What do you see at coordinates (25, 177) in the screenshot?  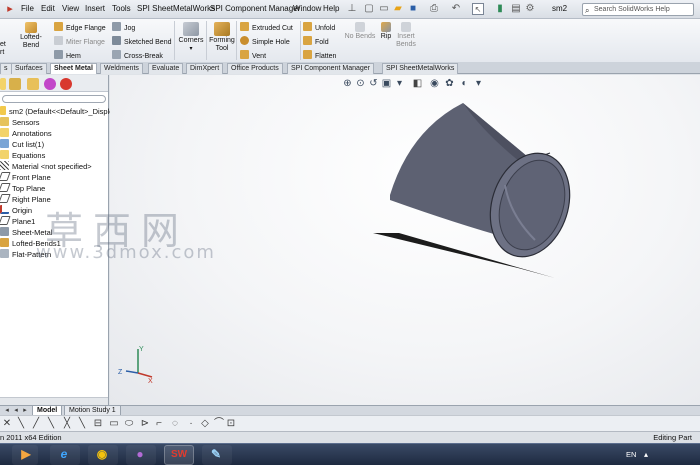 I see `tree-item-front-plane: Front Plane` at bounding box center [25, 177].